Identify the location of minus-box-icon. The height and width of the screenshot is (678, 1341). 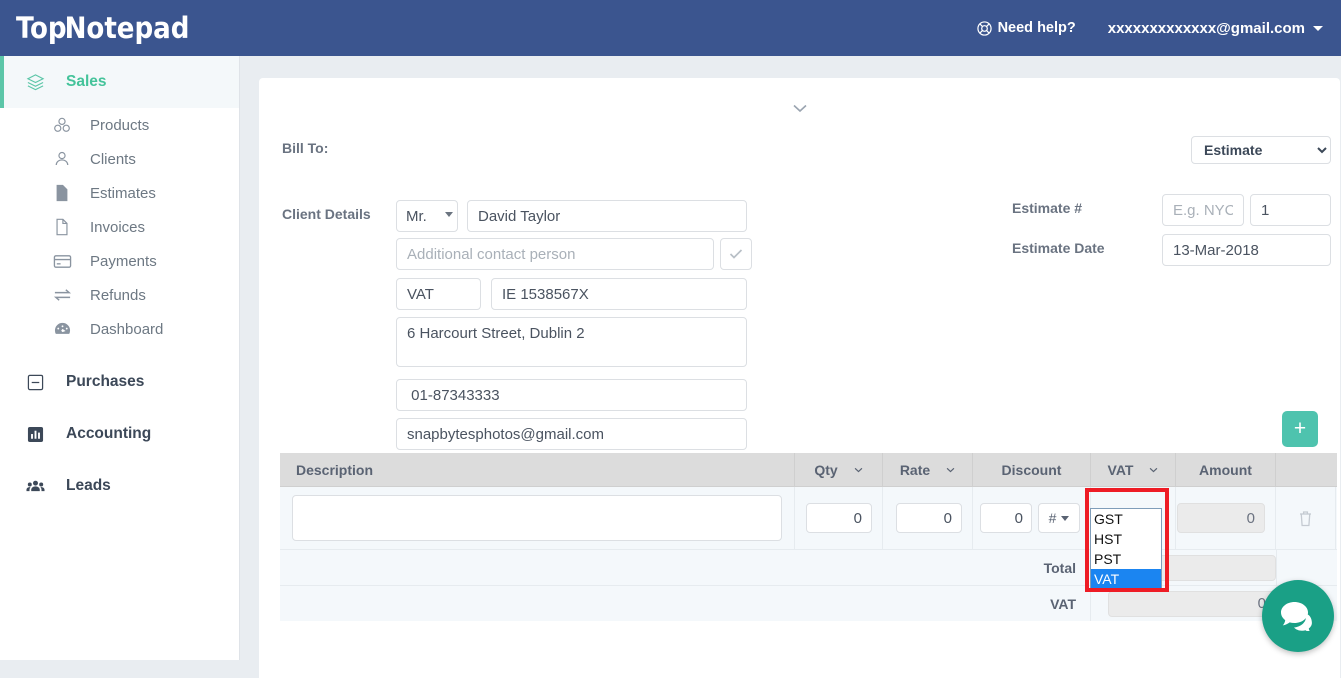
(35, 382).